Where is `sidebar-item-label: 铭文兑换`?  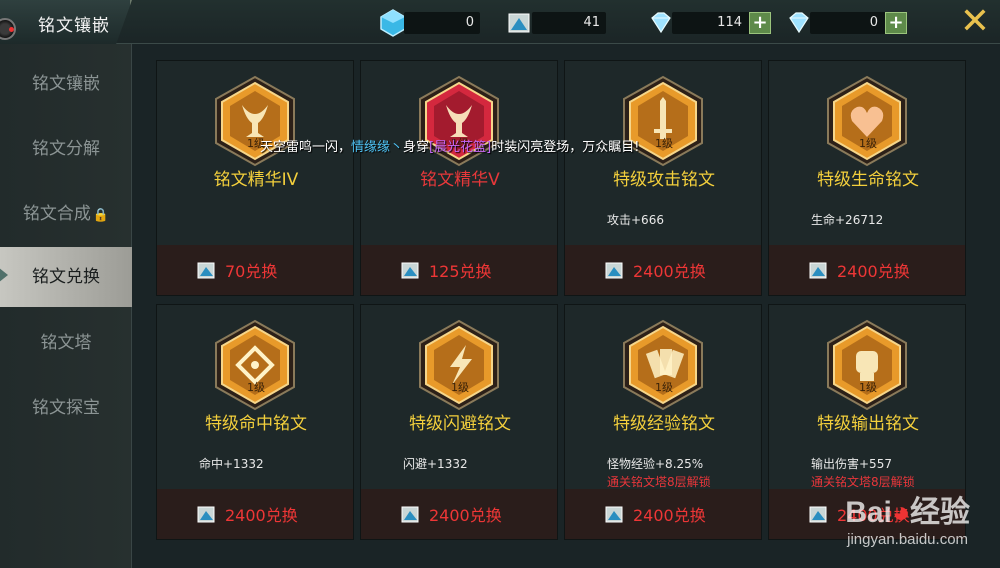 sidebar-item-label: 铭文兑换 is located at coordinates (66, 277).